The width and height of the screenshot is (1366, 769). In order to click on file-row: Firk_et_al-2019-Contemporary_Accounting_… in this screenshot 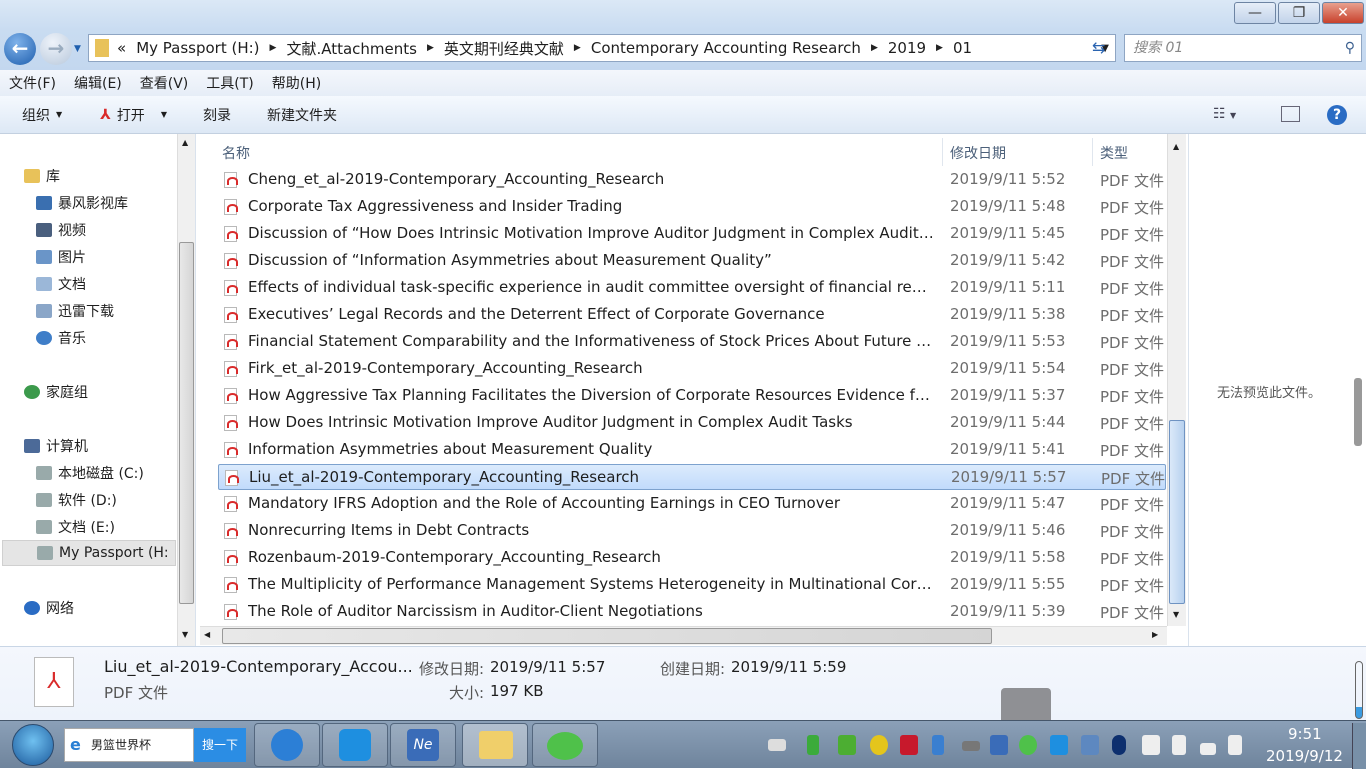, I will do `click(692, 369)`.